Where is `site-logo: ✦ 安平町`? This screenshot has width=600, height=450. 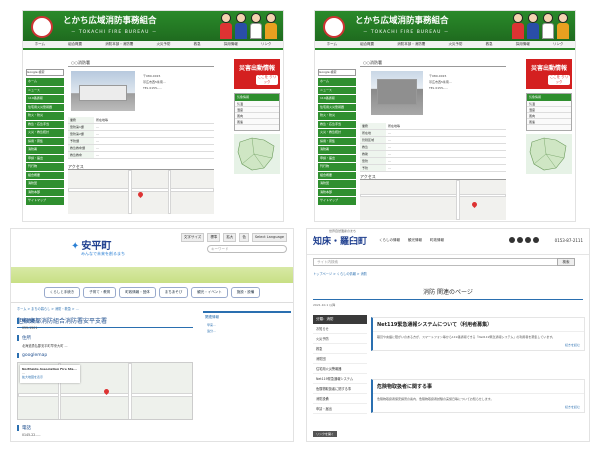
site-logo: ✦ 安平町 is located at coordinates (91, 244).